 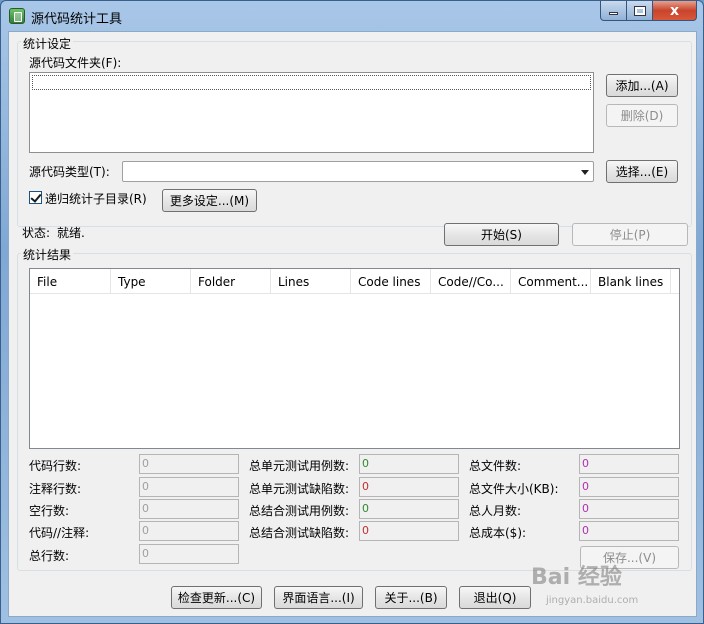 I want to click on stop-button: 停止(P), so click(x=630, y=234).